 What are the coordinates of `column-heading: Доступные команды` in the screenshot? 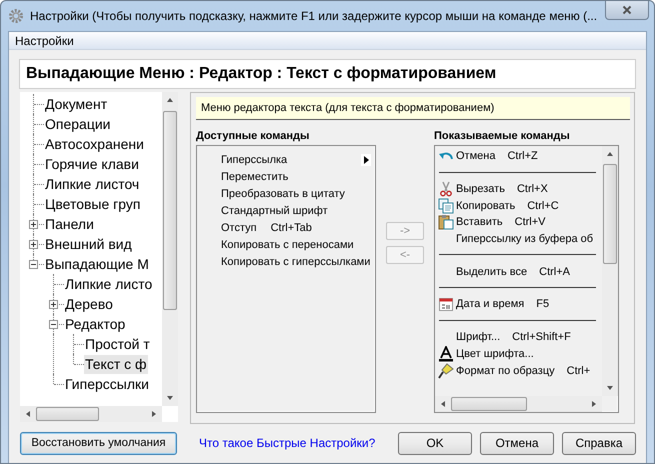 It's located at (253, 136).